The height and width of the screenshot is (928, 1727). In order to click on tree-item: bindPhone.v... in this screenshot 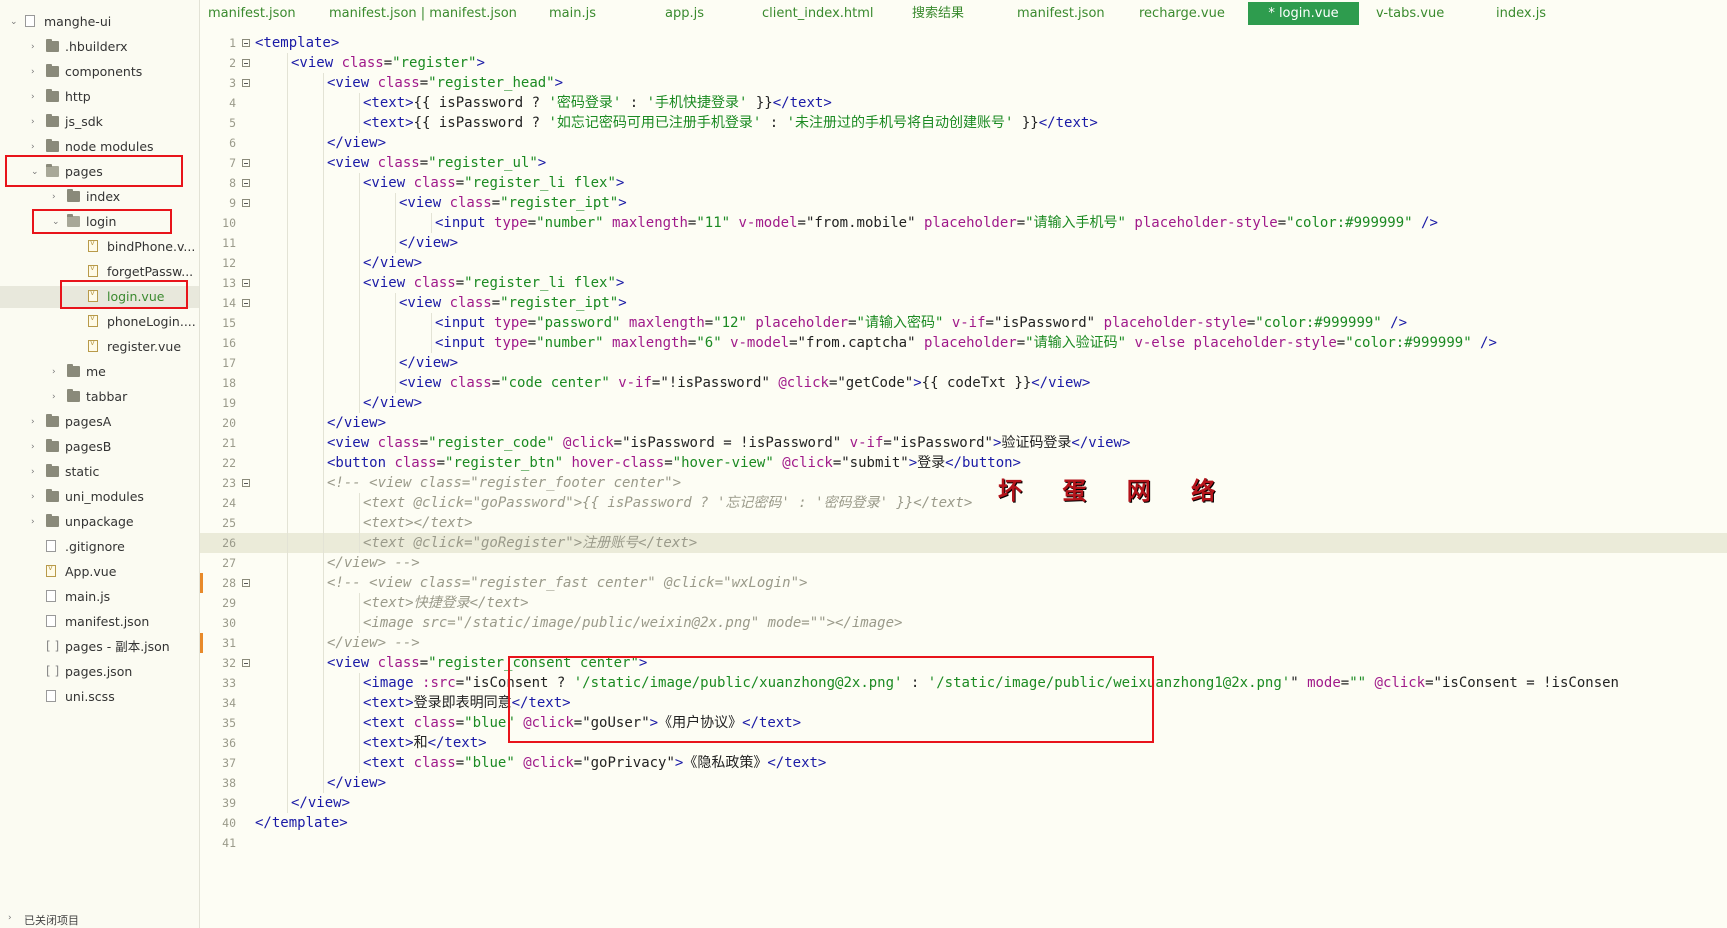, I will do `click(99, 247)`.